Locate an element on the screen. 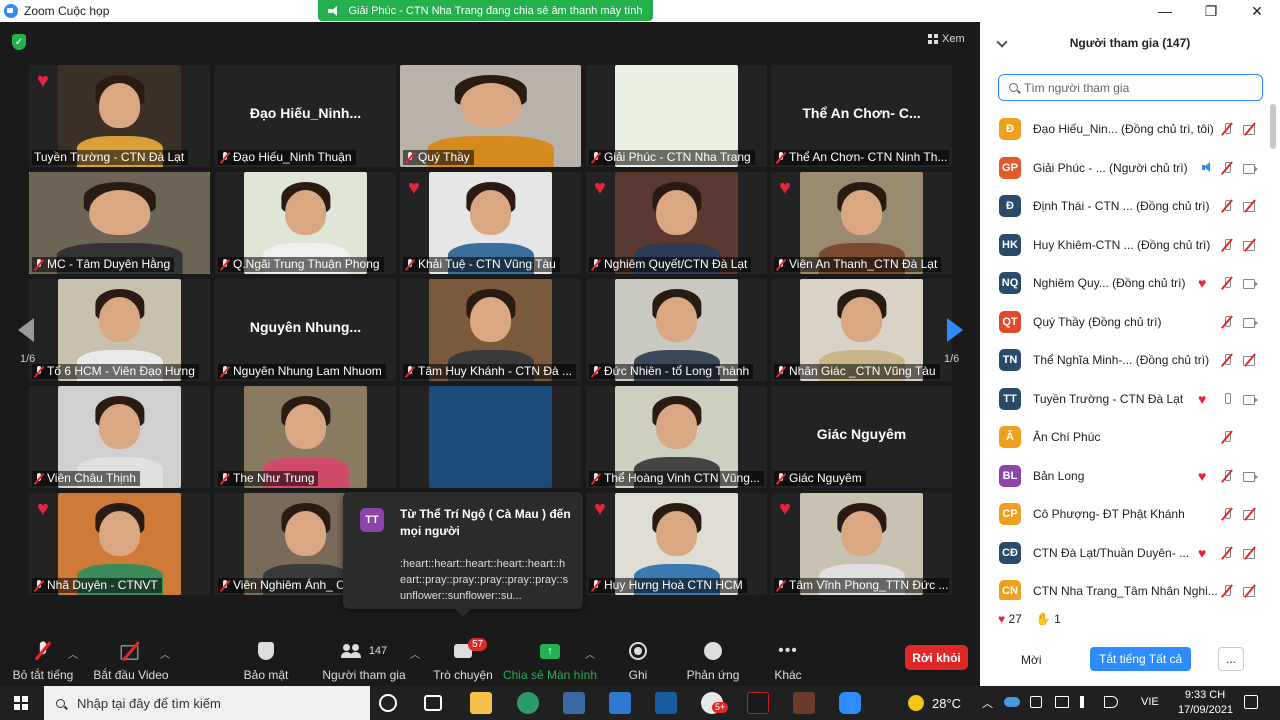 The width and height of the screenshot is (1280, 720). video-tile: MC - Tâm Duyên Hằng is located at coordinates (119, 223).